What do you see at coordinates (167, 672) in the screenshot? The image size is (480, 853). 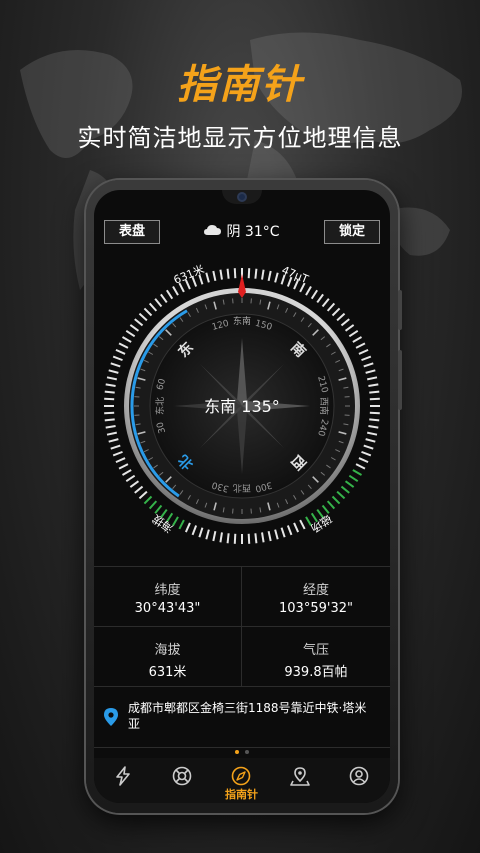 I see `altitude-value: 631米` at bounding box center [167, 672].